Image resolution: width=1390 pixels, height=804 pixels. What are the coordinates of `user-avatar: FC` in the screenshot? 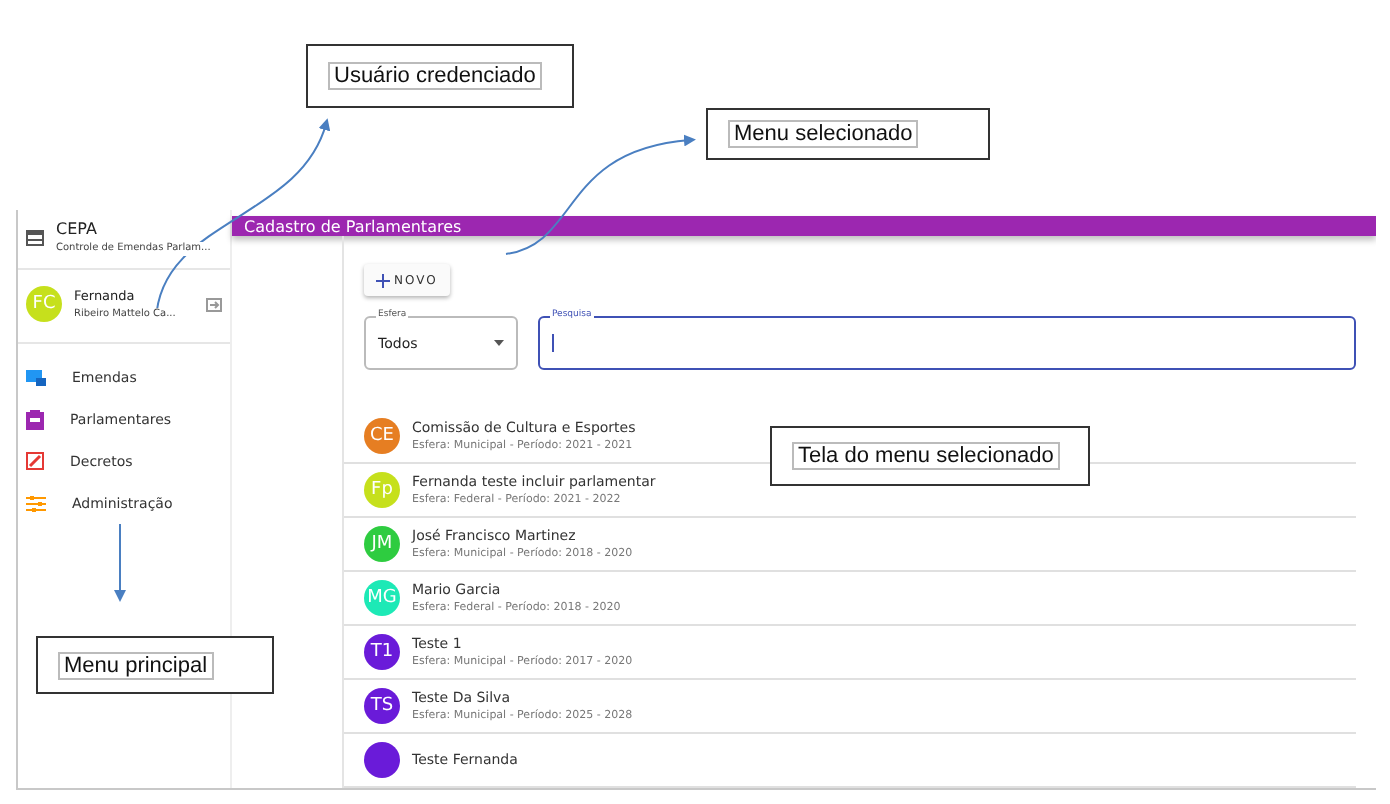 It's located at (44, 304).